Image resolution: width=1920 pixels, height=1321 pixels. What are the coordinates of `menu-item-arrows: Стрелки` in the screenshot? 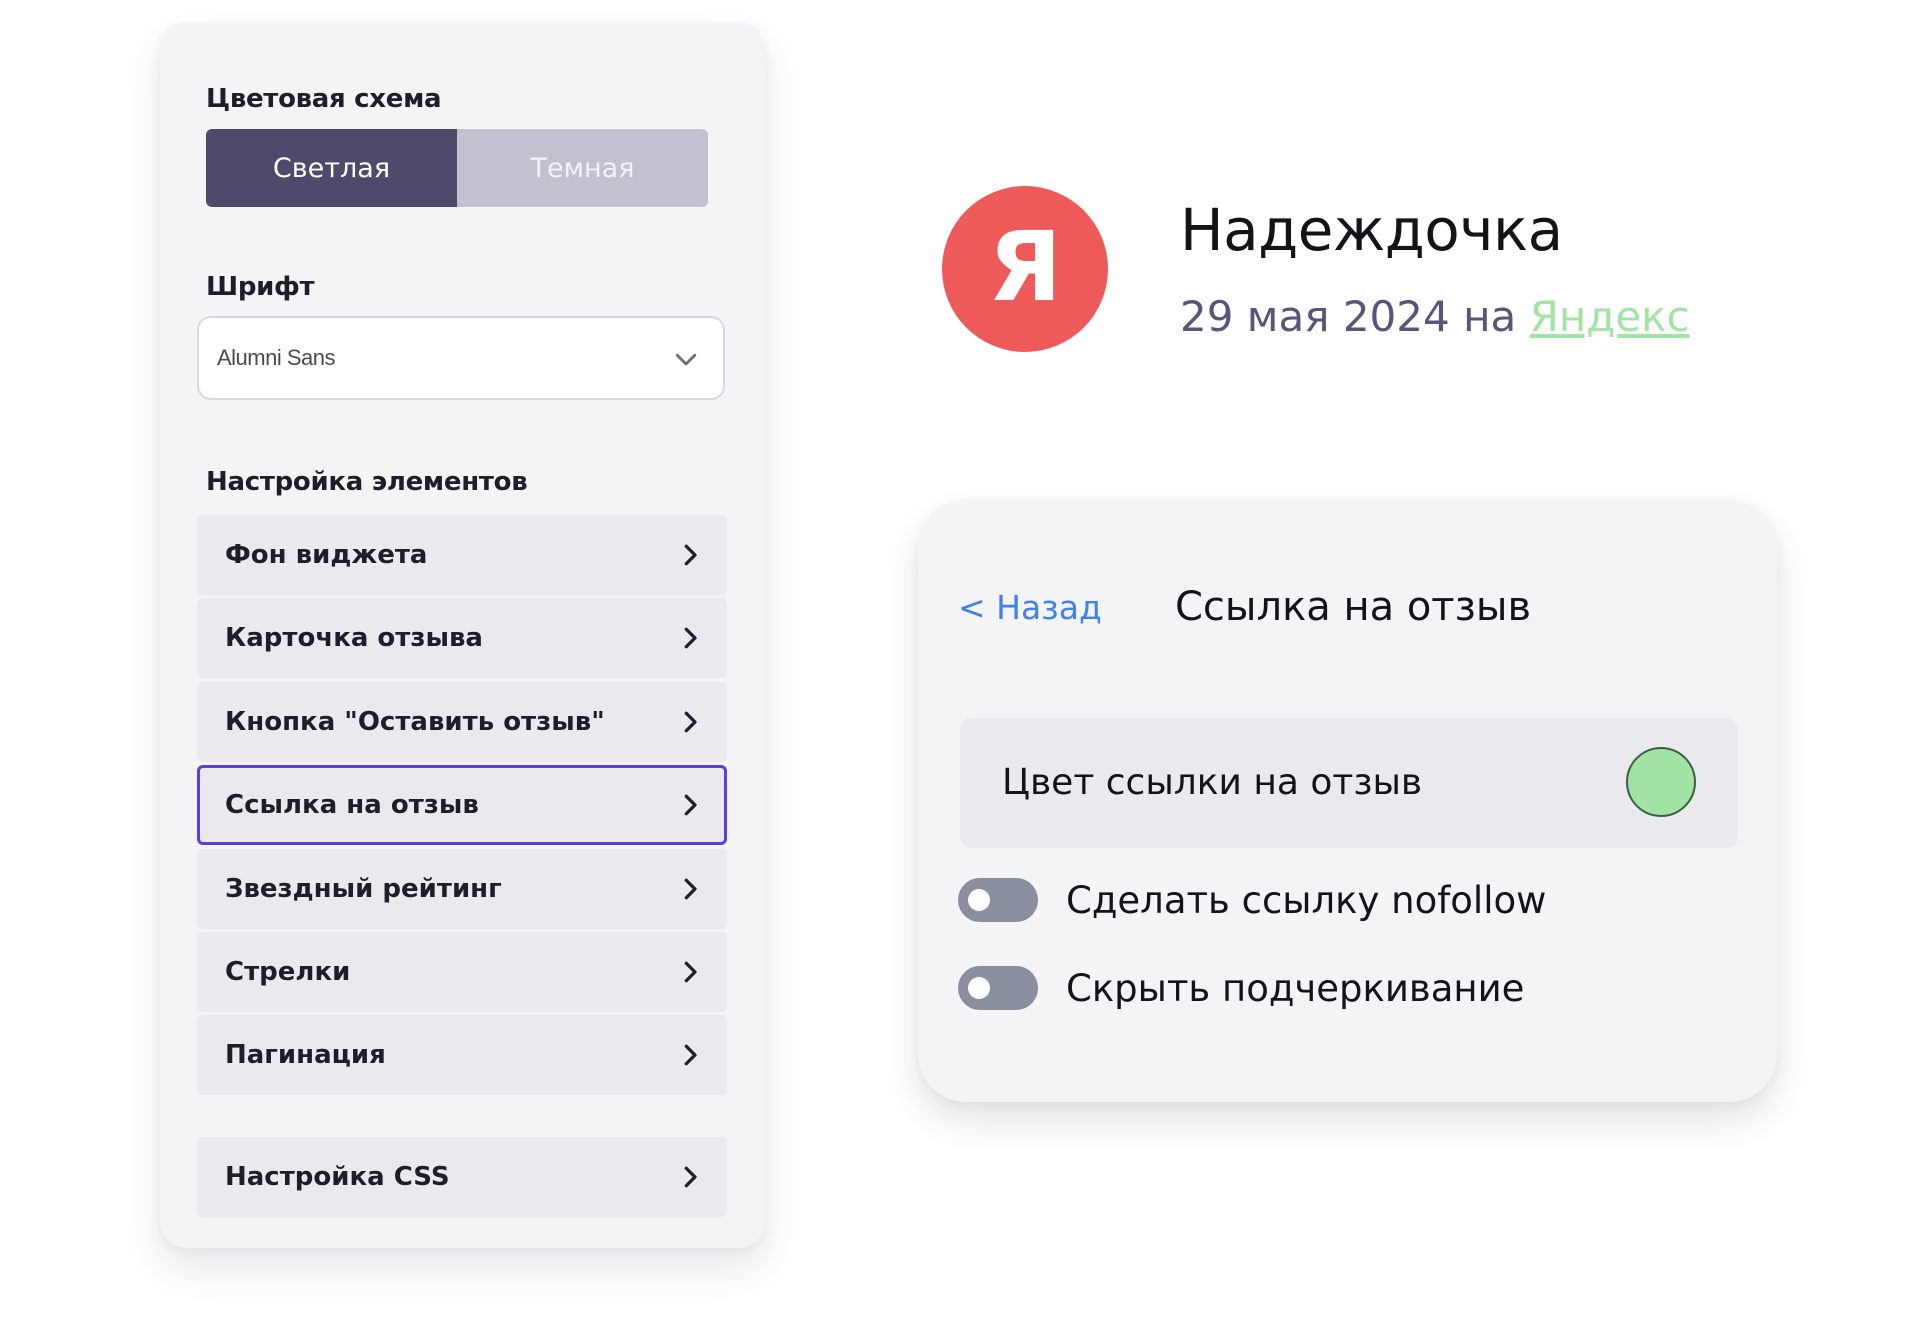 It's located at (462, 972).